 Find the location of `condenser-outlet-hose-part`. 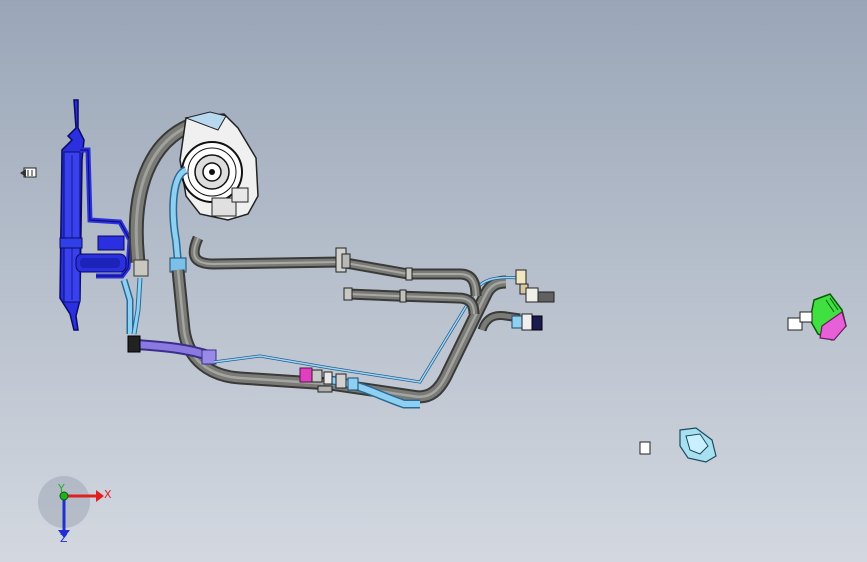

condenser-outlet-hose-part is located at coordinates (131, 306).